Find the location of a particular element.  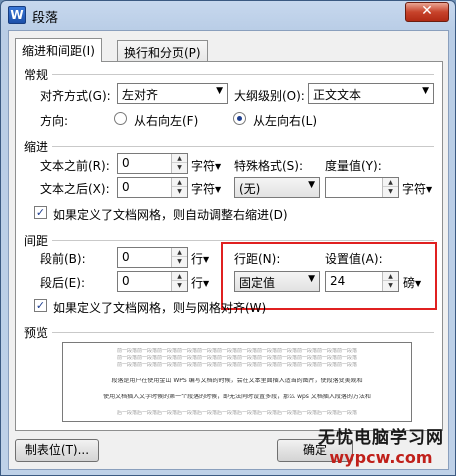

indent-grid-checkbox: ✓ is located at coordinates (40, 212).